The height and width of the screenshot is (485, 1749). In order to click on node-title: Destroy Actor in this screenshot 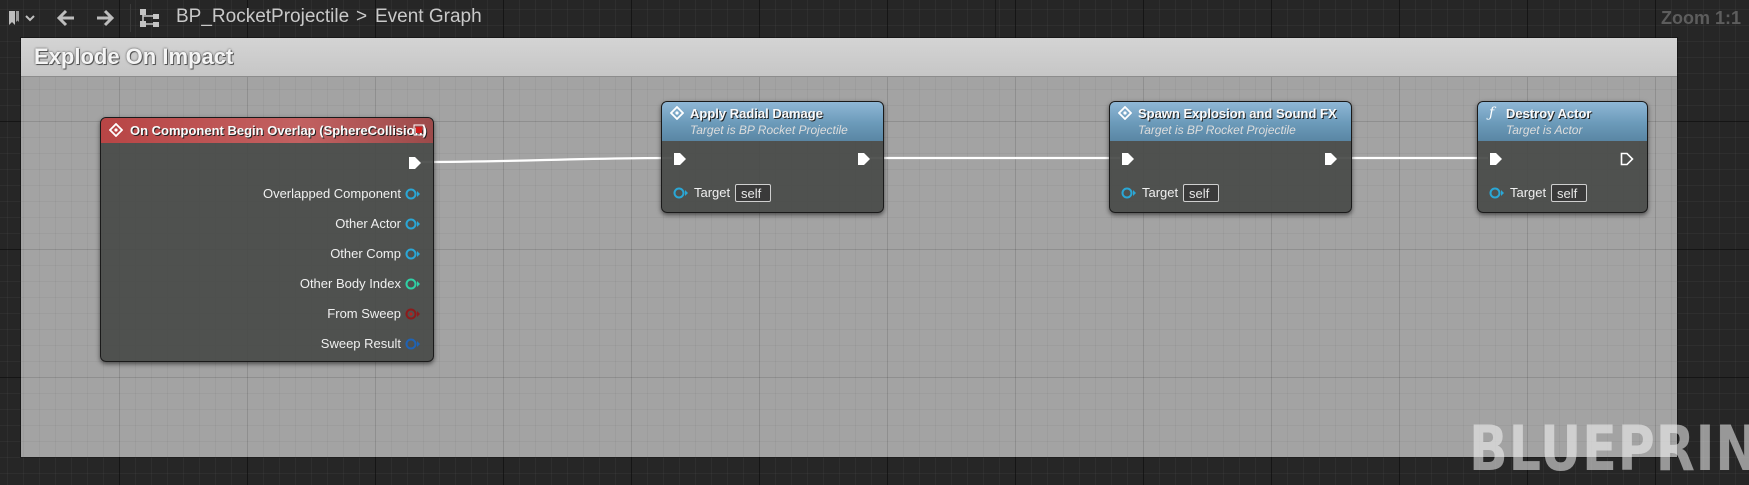, I will do `click(1549, 113)`.